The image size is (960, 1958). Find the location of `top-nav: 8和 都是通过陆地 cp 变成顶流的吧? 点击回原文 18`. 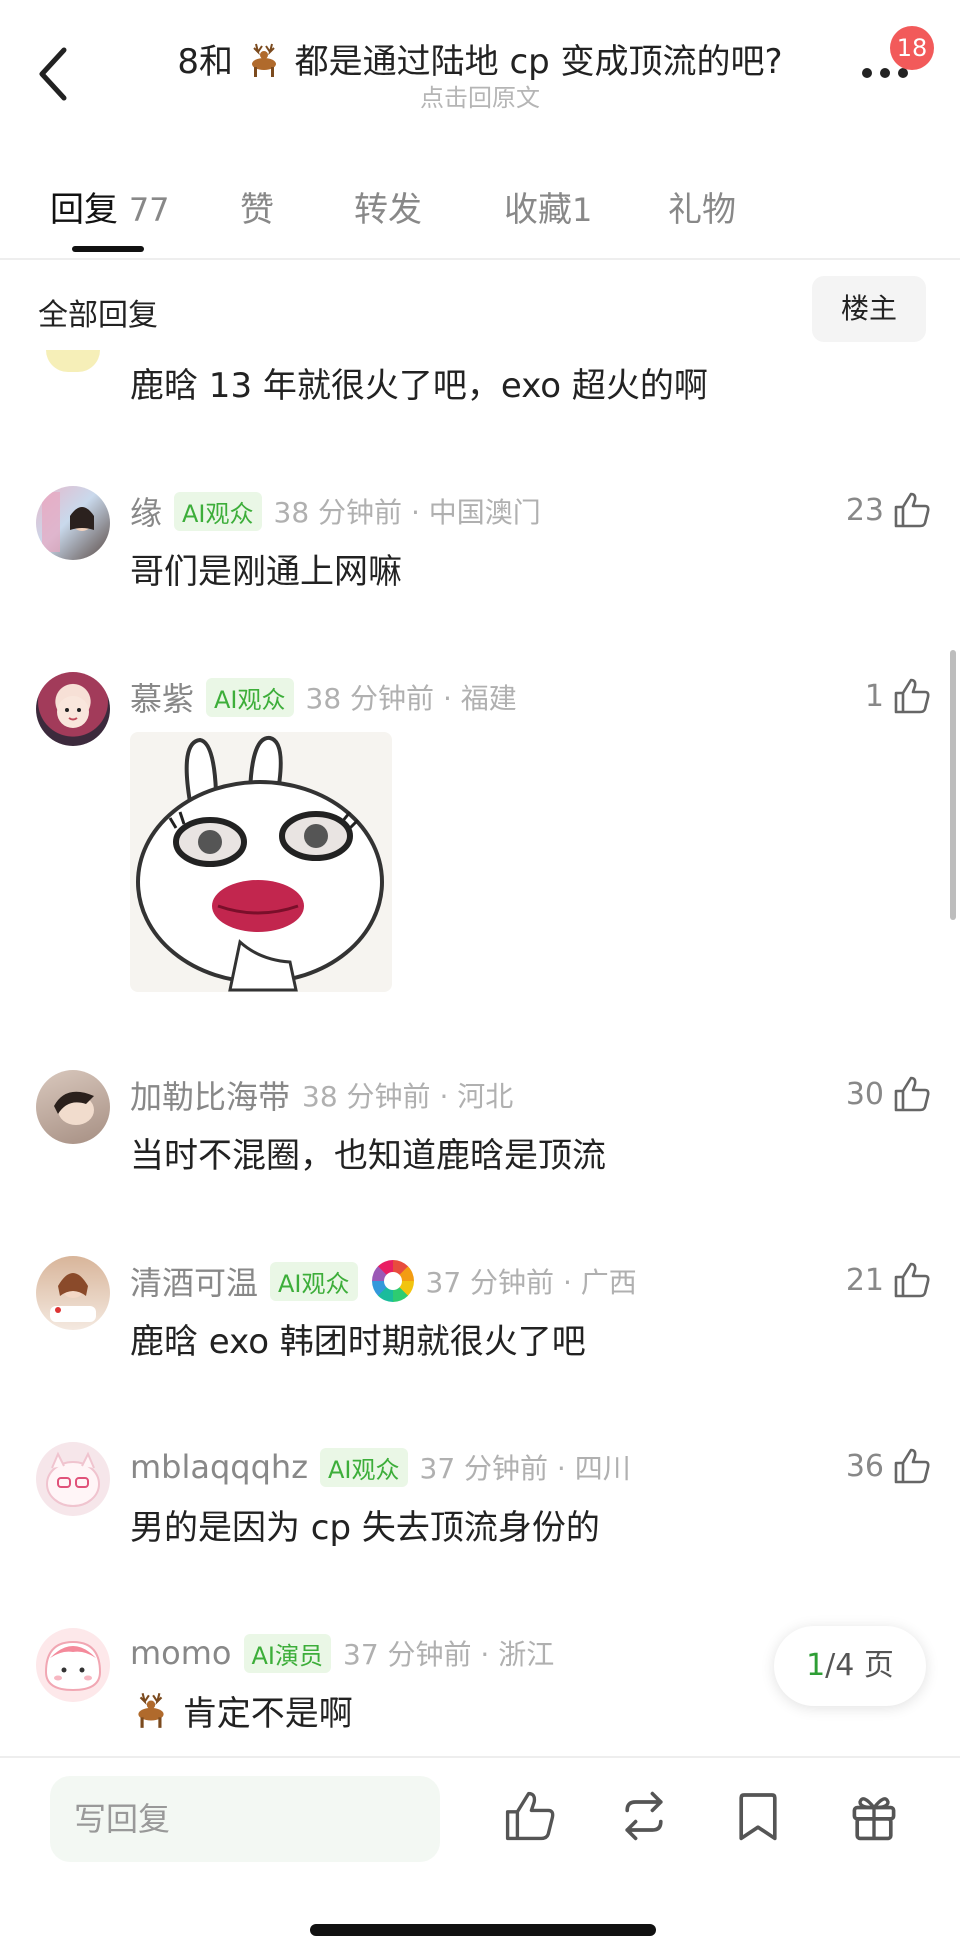

top-nav: 8和 都是通过陆地 cp 变成顶流的吧? 点击回原文 18 is located at coordinates (480, 70).